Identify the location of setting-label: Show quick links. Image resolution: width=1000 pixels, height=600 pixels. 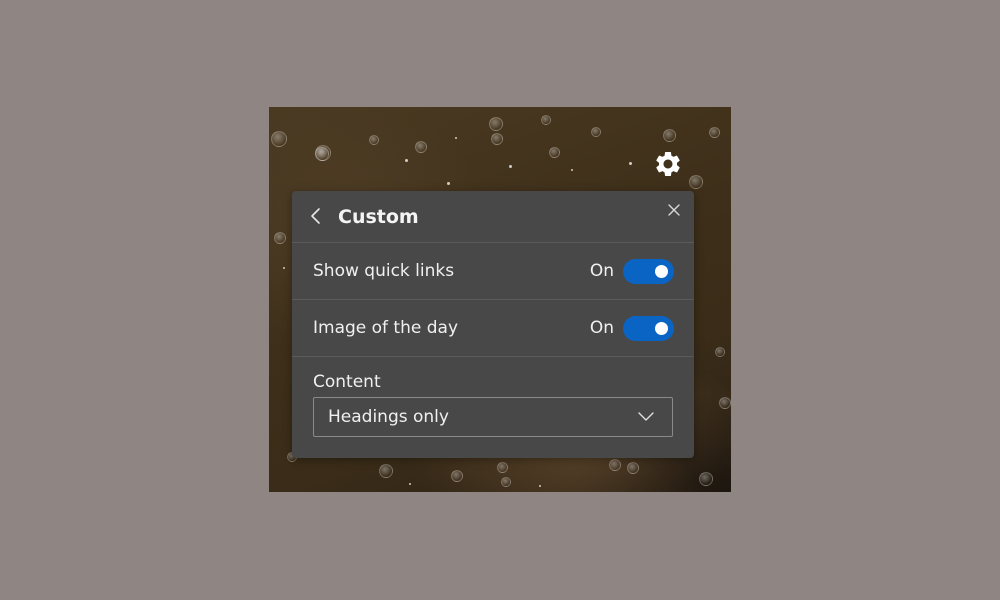
(384, 271).